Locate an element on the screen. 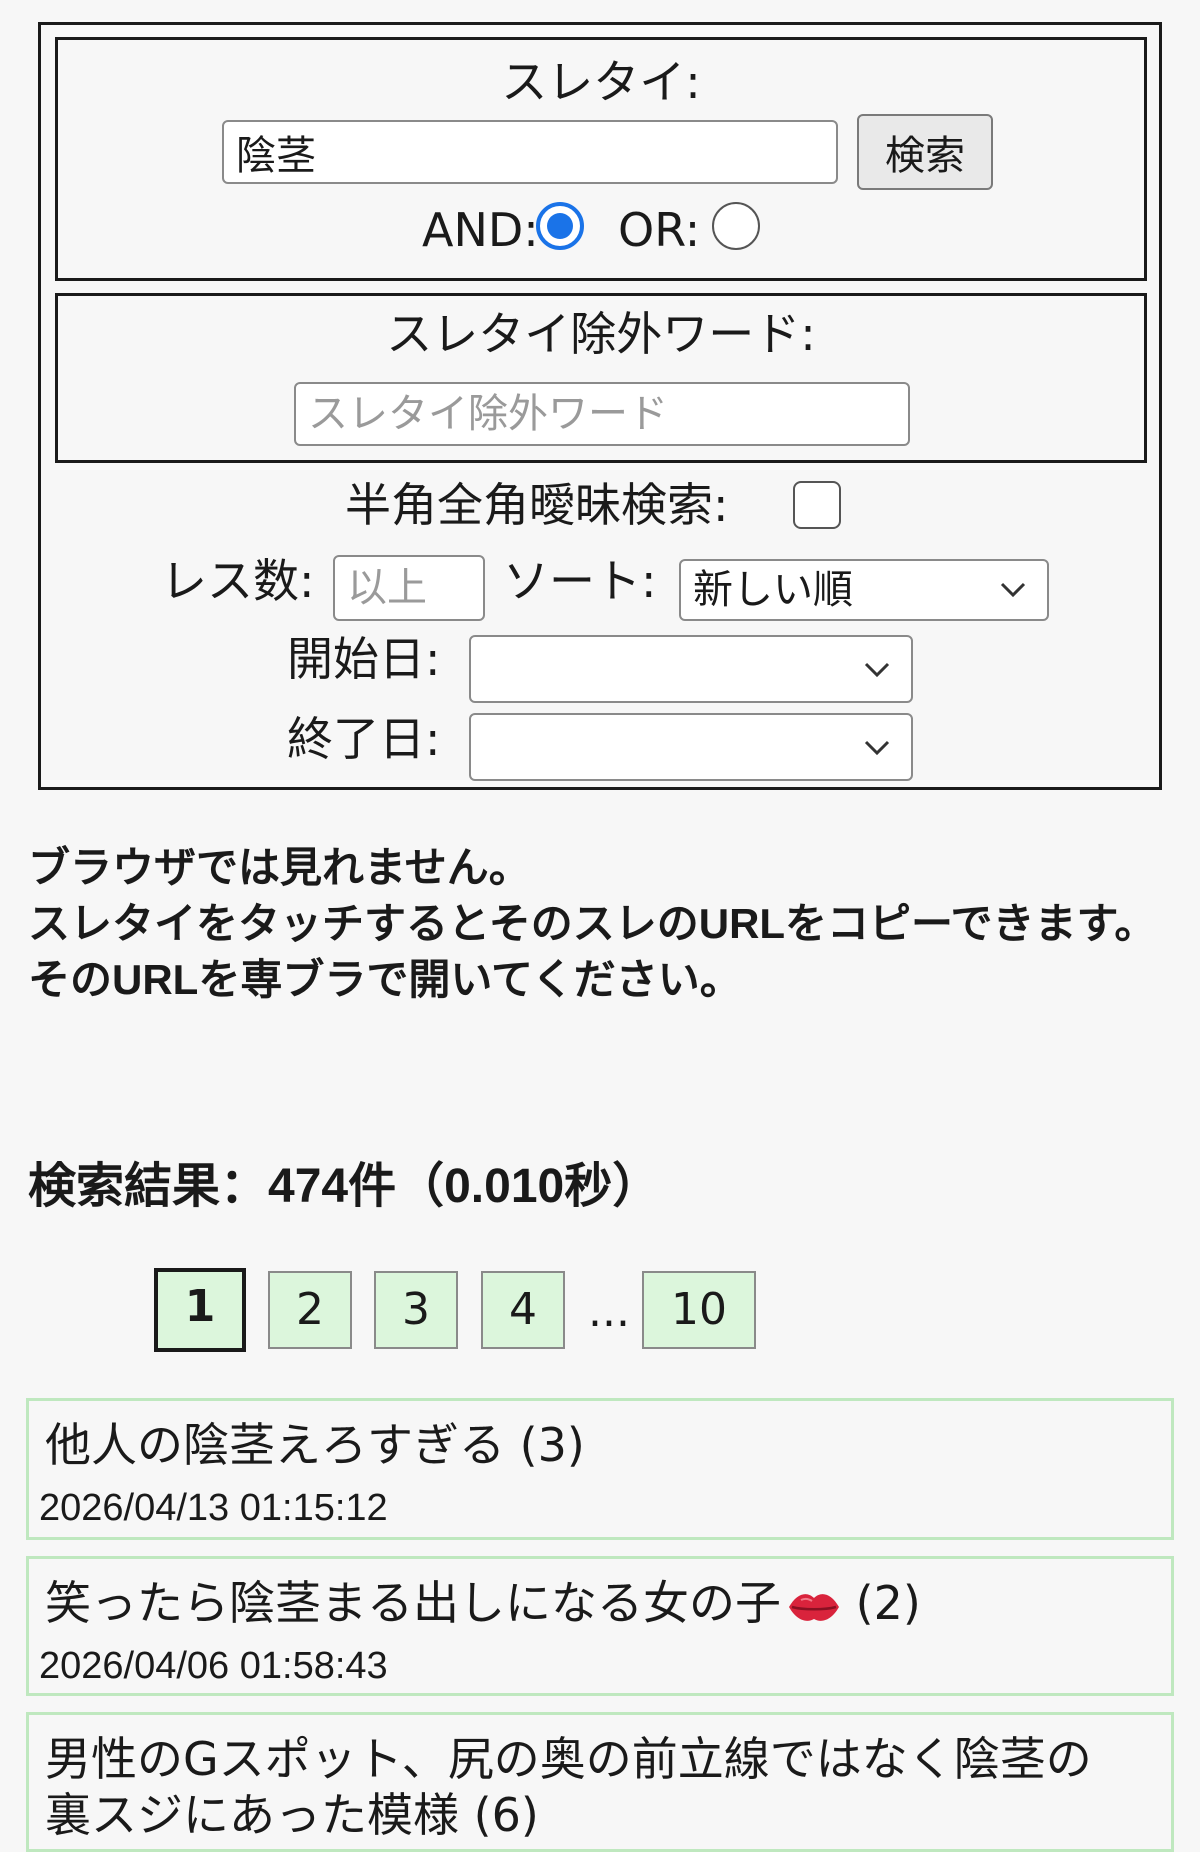 This screenshot has width=1200, height=1852. title-search-input is located at coordinates (530, 152).